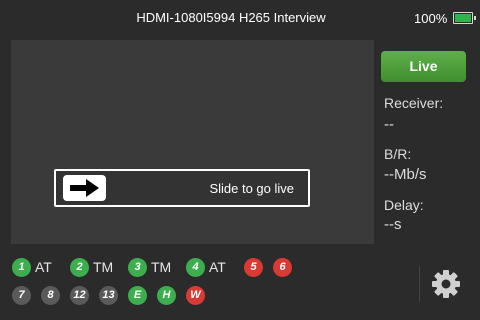  I want to click on channel-13-indicator: 13, so click(108, 295).